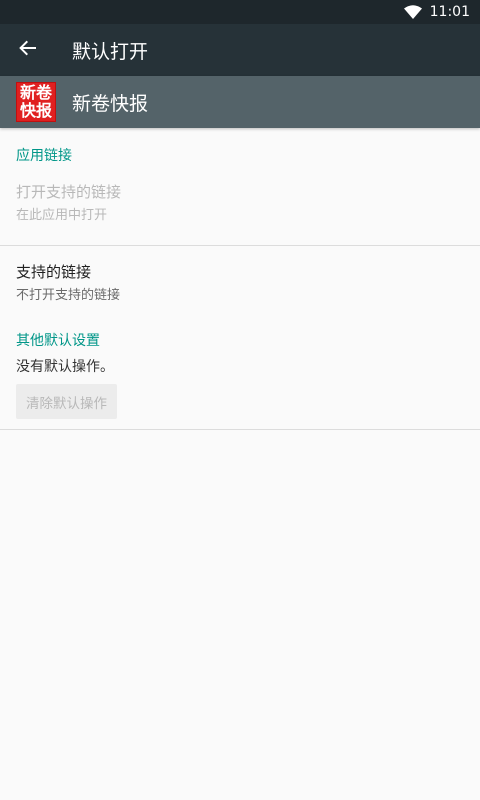 This screenshot has height=800, width=480. I want to click on supported-links-pref: 支持的链接 不打开支持的链接, so click(240, 288).